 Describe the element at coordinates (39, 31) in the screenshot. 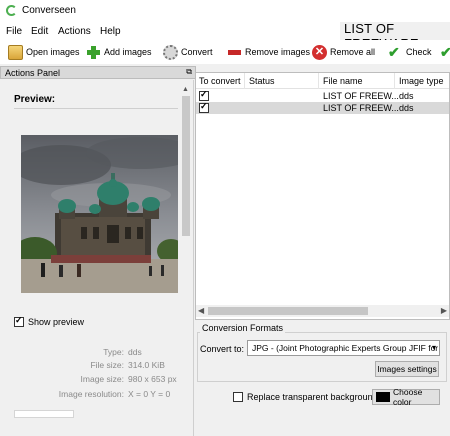

I see `menu-edit: Edit` at that location.